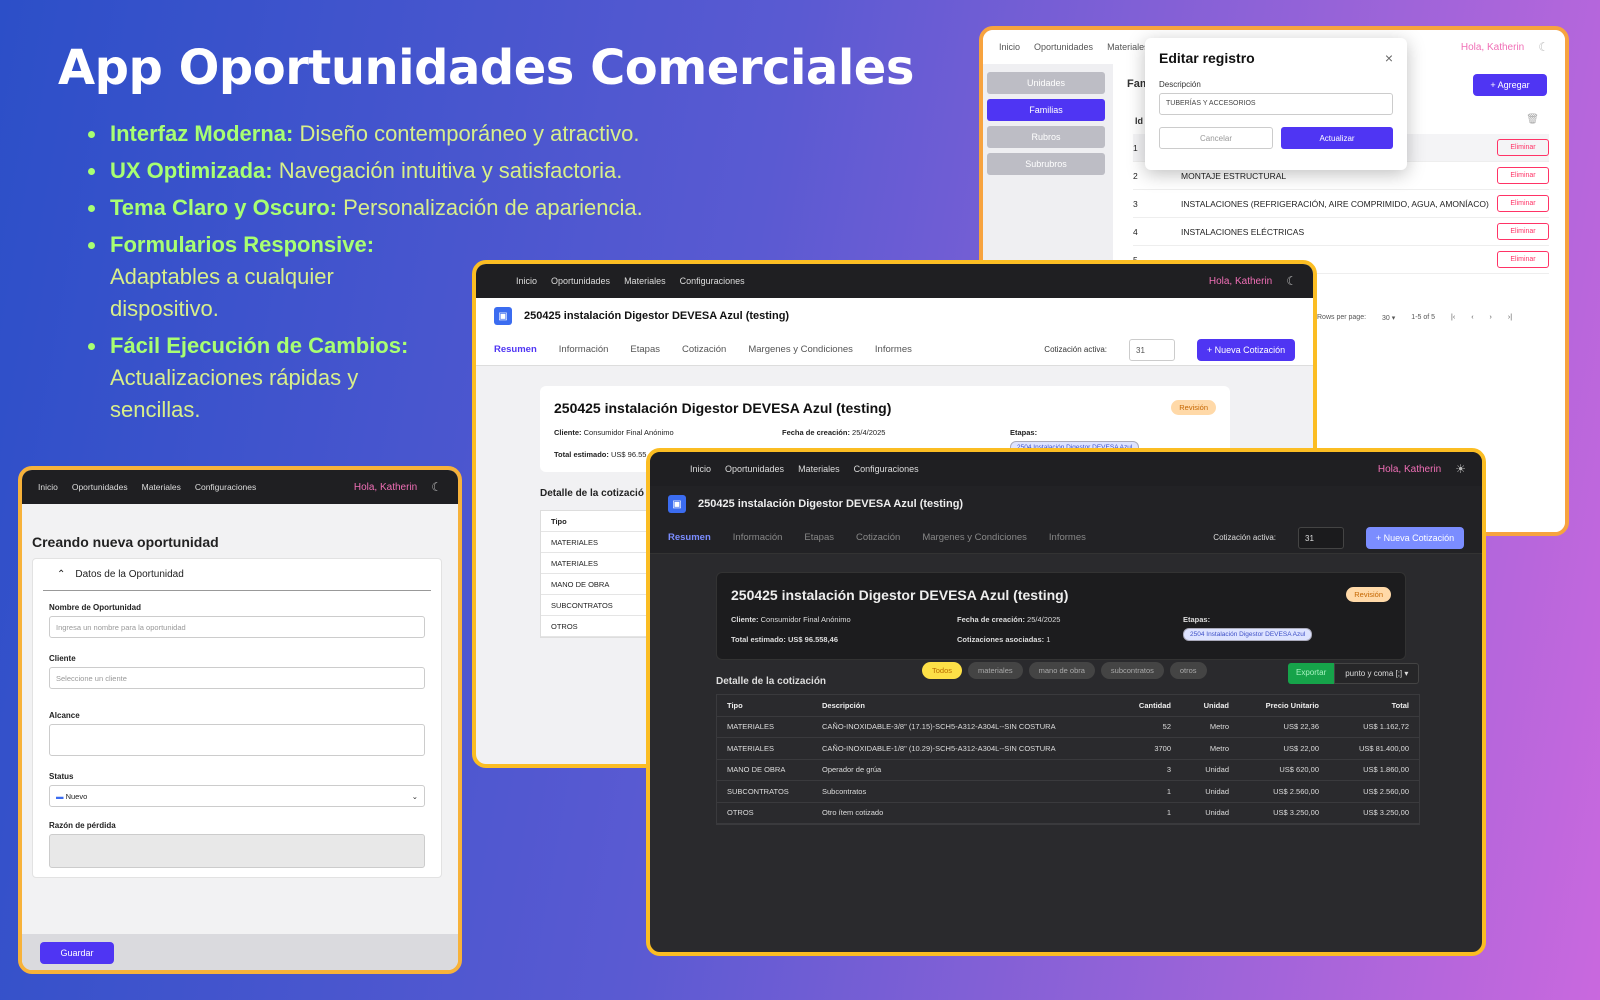 Image resolution: width=1600 pixels, height=1000 pixels. I want to click on filter-materiales: materiales, so click(995, 670).